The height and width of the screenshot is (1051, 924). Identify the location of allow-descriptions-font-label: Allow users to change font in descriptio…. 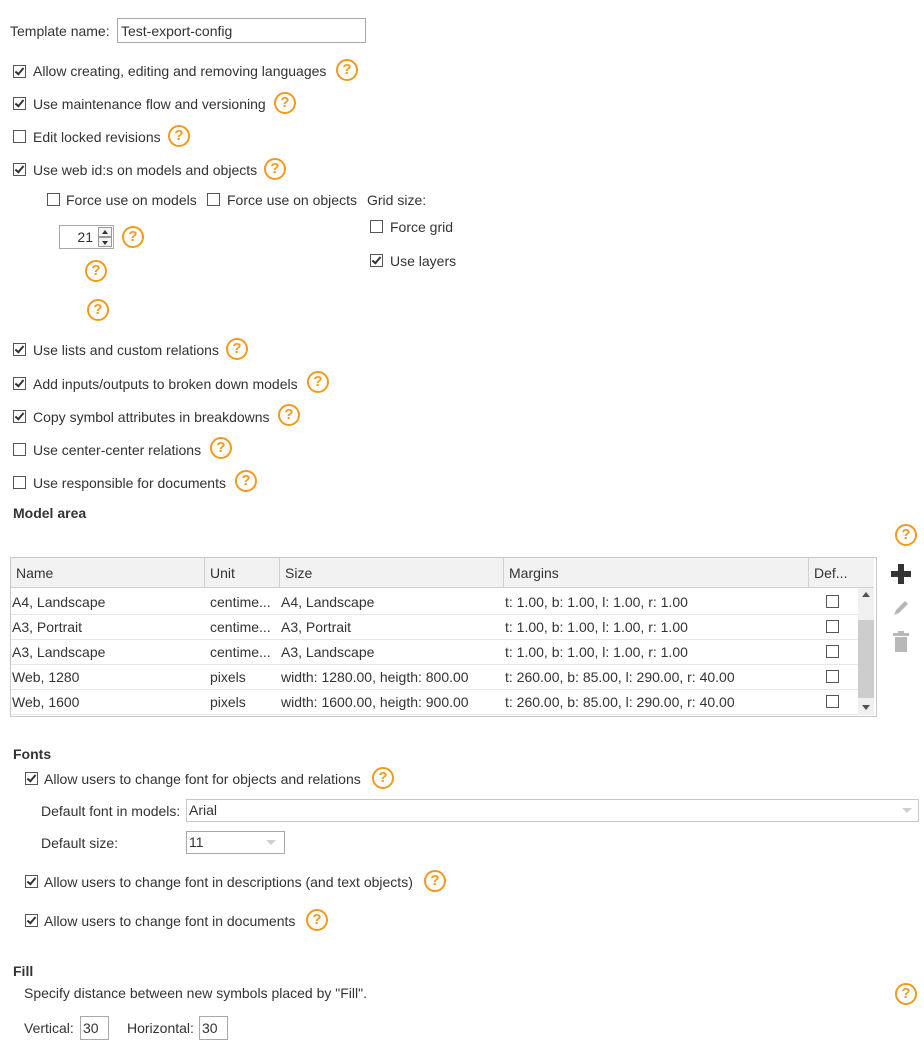
(228, 882).